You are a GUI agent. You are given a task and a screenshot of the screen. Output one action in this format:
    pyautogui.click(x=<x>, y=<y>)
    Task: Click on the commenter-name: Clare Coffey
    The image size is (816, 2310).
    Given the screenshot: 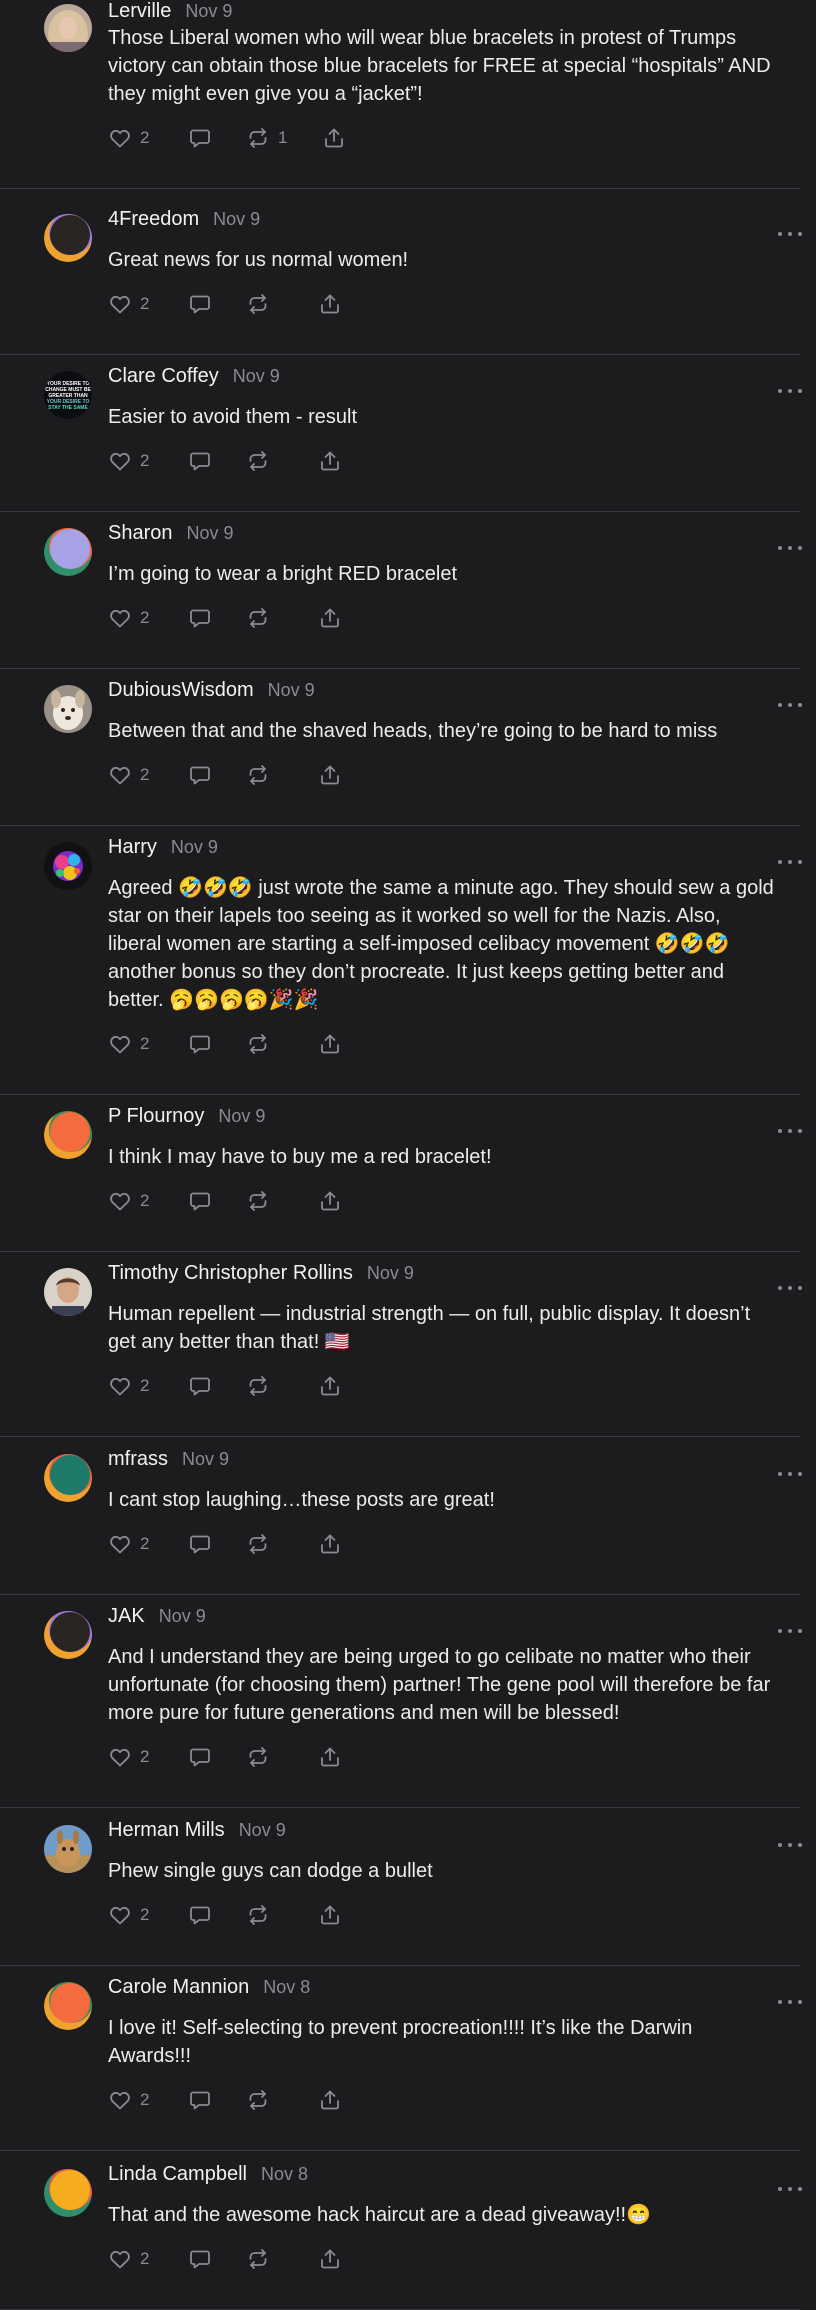 What is the action you would take?
    pyautogui.click(x=163, y=376)
    